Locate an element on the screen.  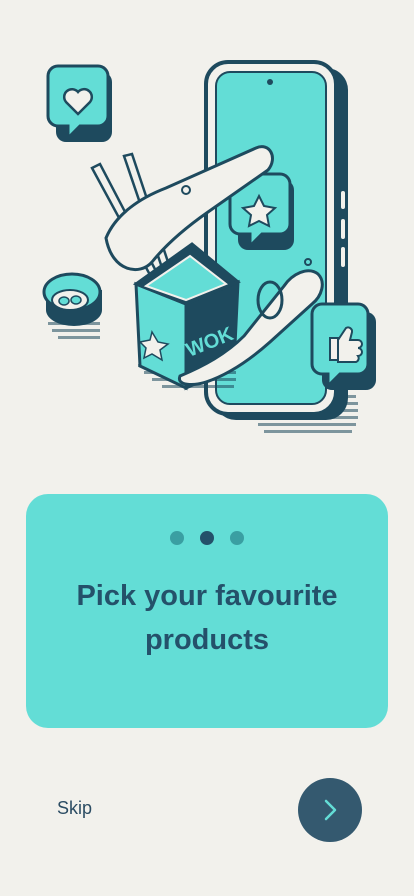
heart-icon is located at coordinates (79, 103).